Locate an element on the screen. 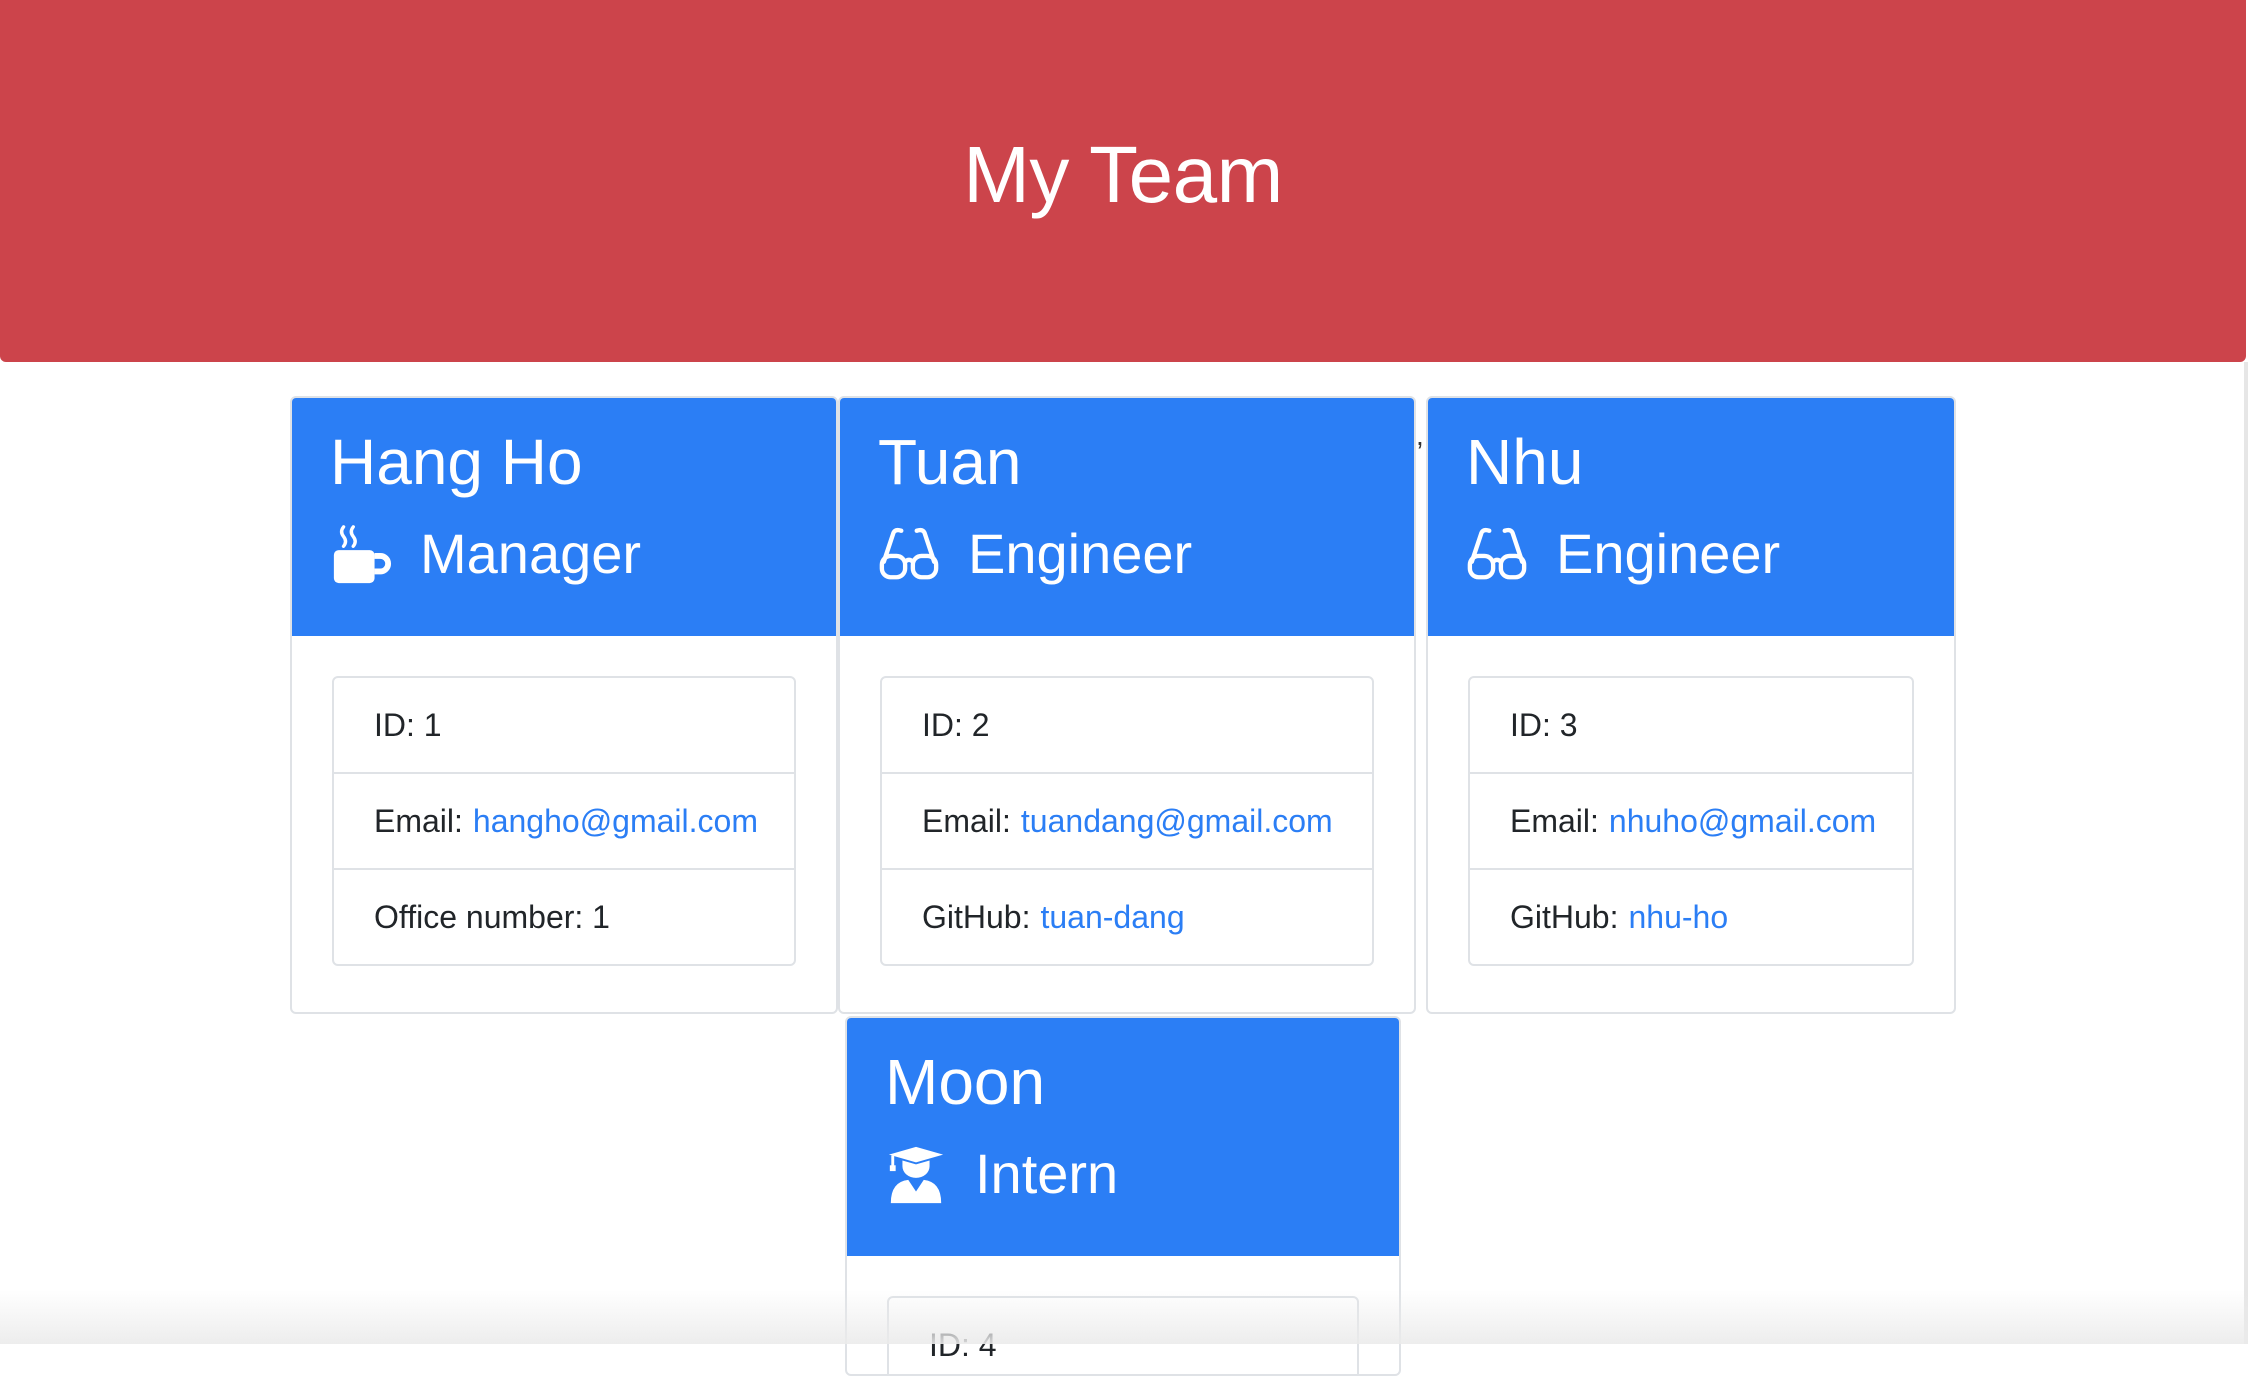 This screenshot has height=1376, width=2248. list-item-id: ID: 4 is located at coordinates (1123, 1336).